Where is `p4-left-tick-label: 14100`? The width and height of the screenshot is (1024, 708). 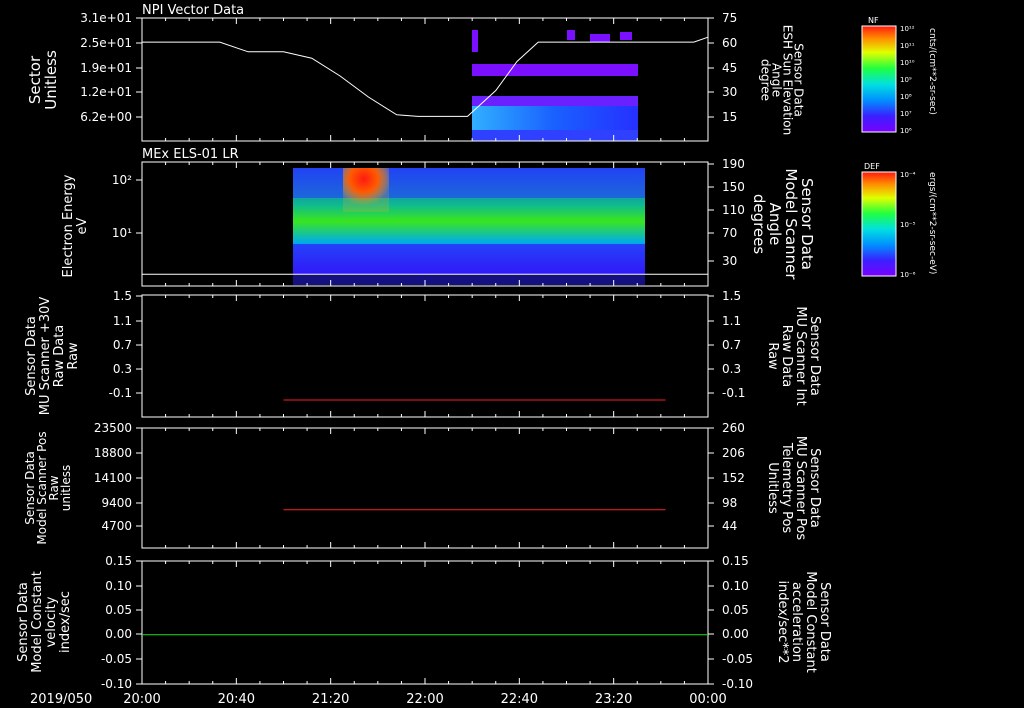 p4-left-tick-label: 14100 is located at coordinates (113, 478).